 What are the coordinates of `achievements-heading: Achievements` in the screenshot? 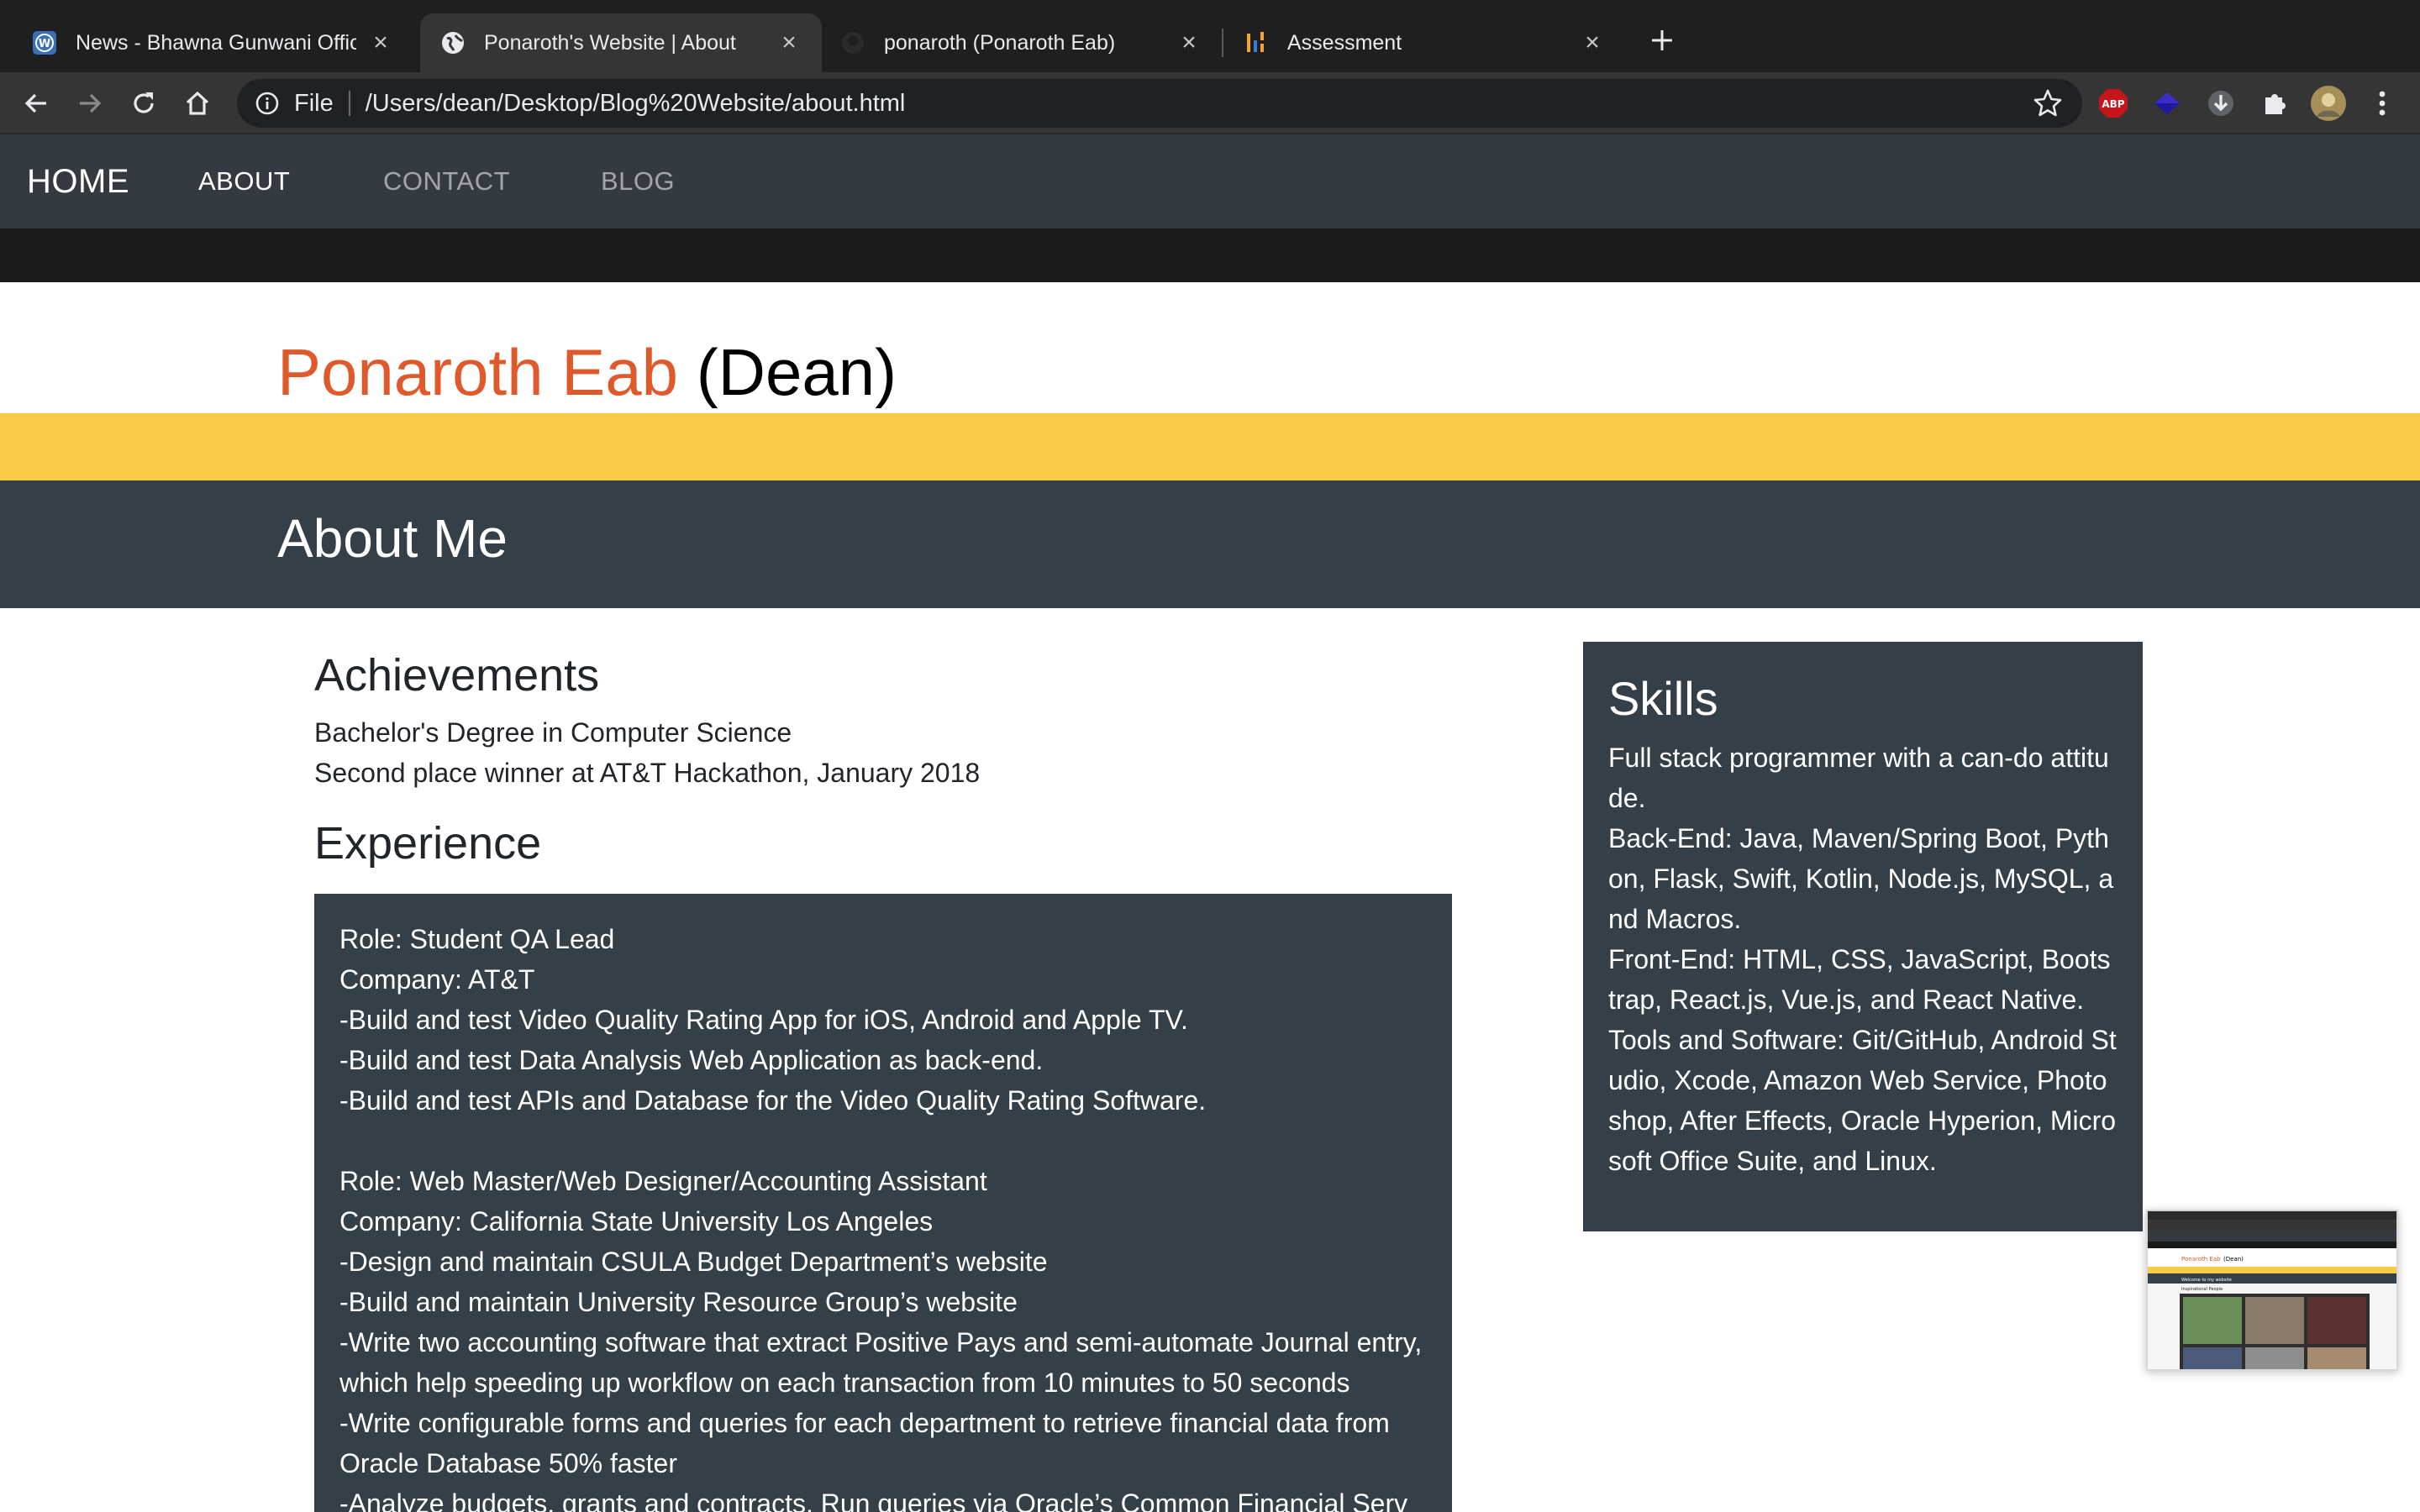 It's located at (457, 675).